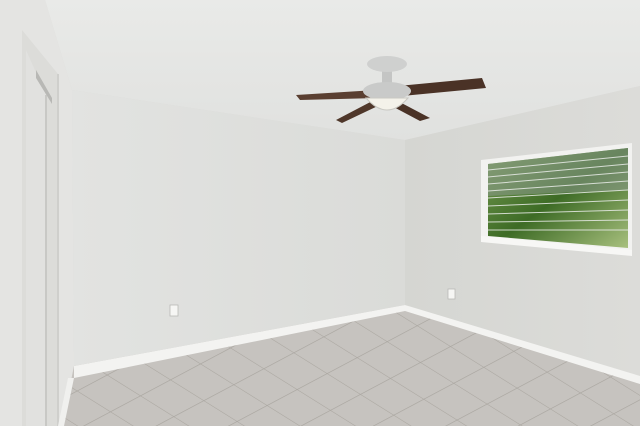 The image size is (640, 426). What do you see at coordinates (387, 91) in the screenshot?
I see `fan-motor-housing` at bounding box center [387, 91].